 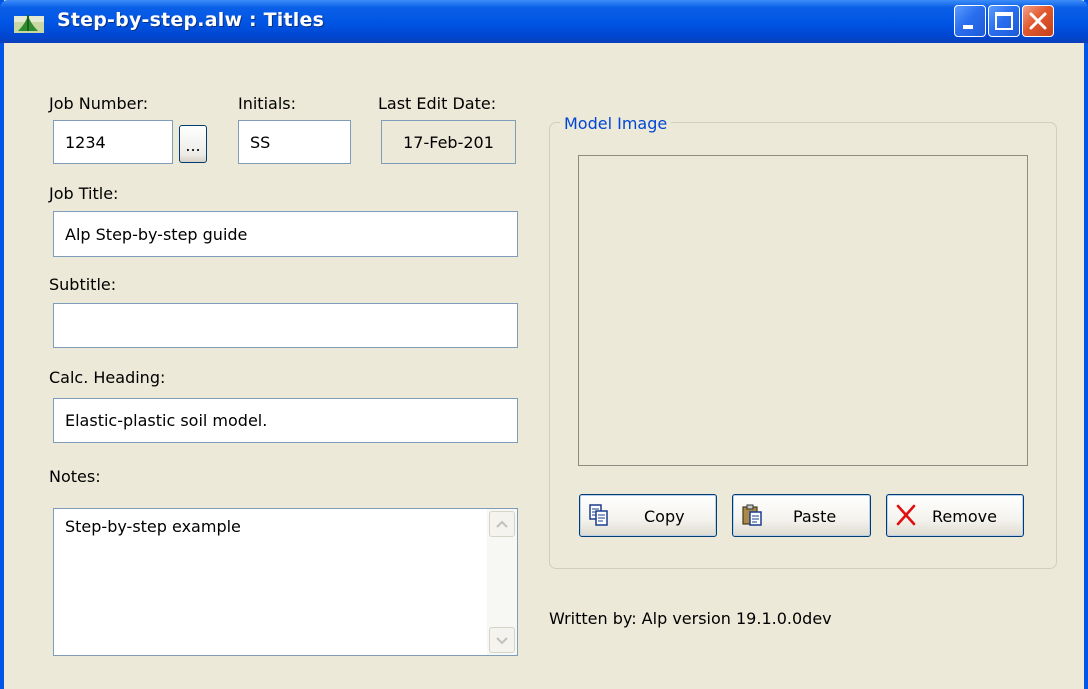 I want to click on scroll-up-button, so click(x=502, y=524).